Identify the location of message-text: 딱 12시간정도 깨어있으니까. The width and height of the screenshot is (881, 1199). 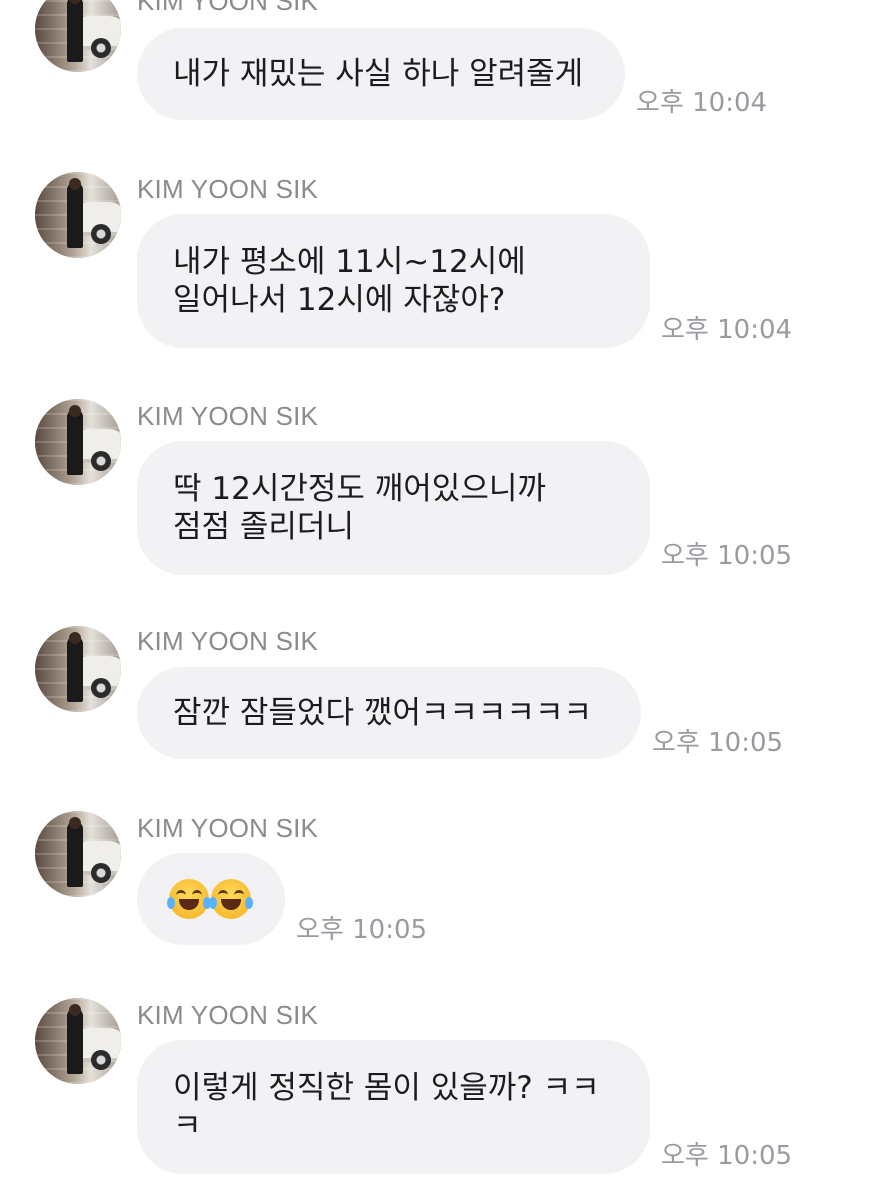
(359, 489).